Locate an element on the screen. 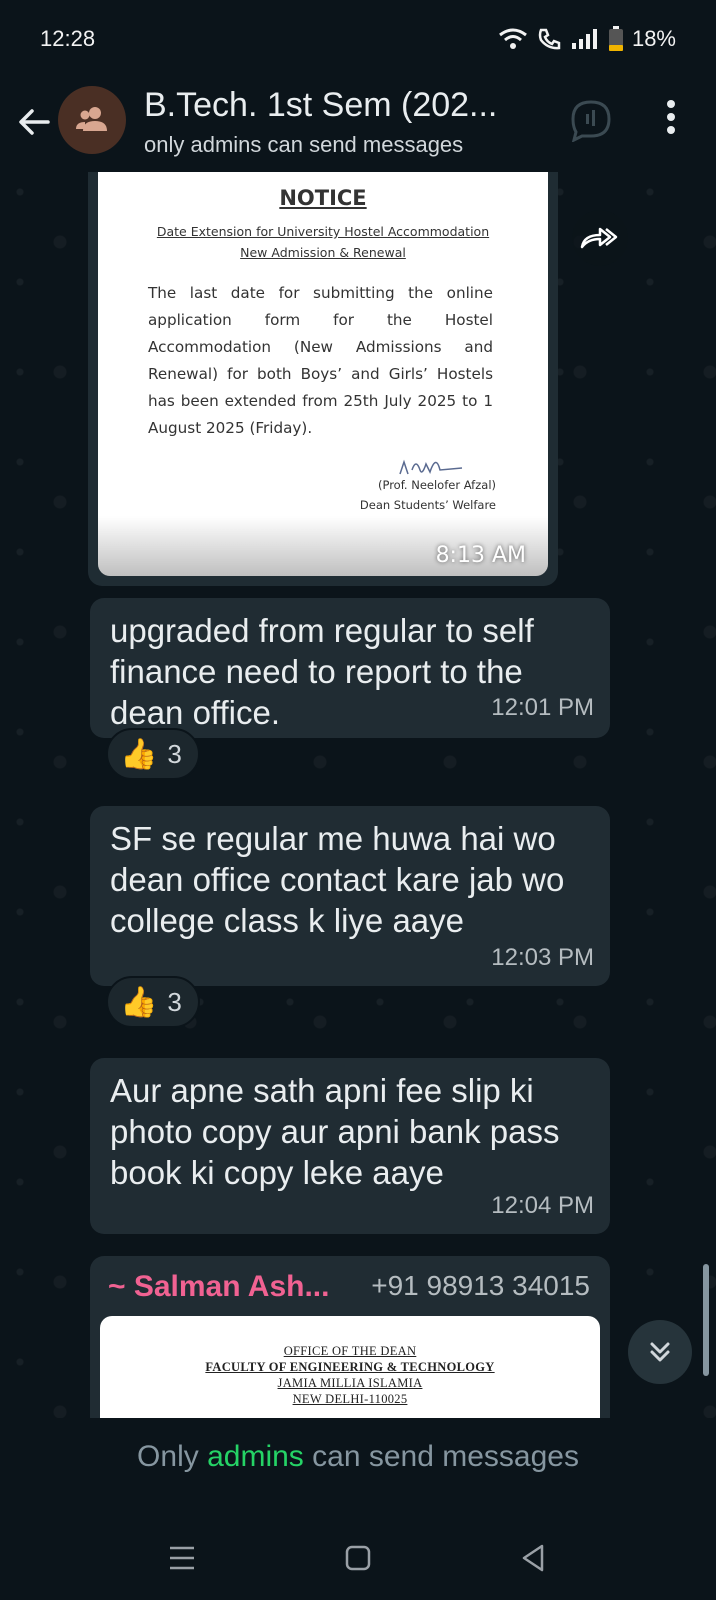  home-nav-icon is located at coordinates (358, 1558).